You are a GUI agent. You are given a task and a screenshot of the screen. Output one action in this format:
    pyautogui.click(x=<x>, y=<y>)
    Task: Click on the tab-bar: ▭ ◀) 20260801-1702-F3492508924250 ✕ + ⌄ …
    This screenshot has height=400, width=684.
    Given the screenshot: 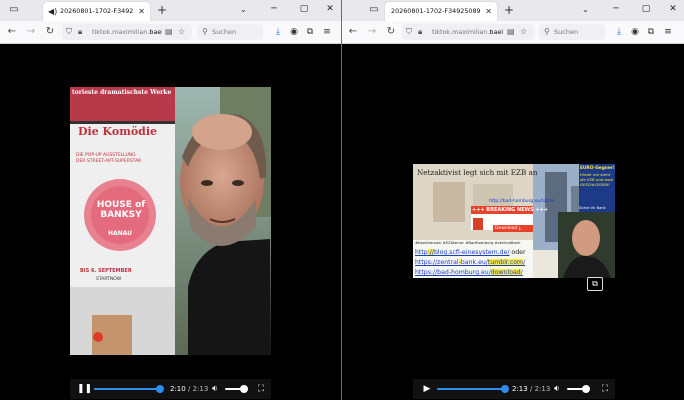 What is the action you would take?
    pyautogui.click(x=170, y=10)
    